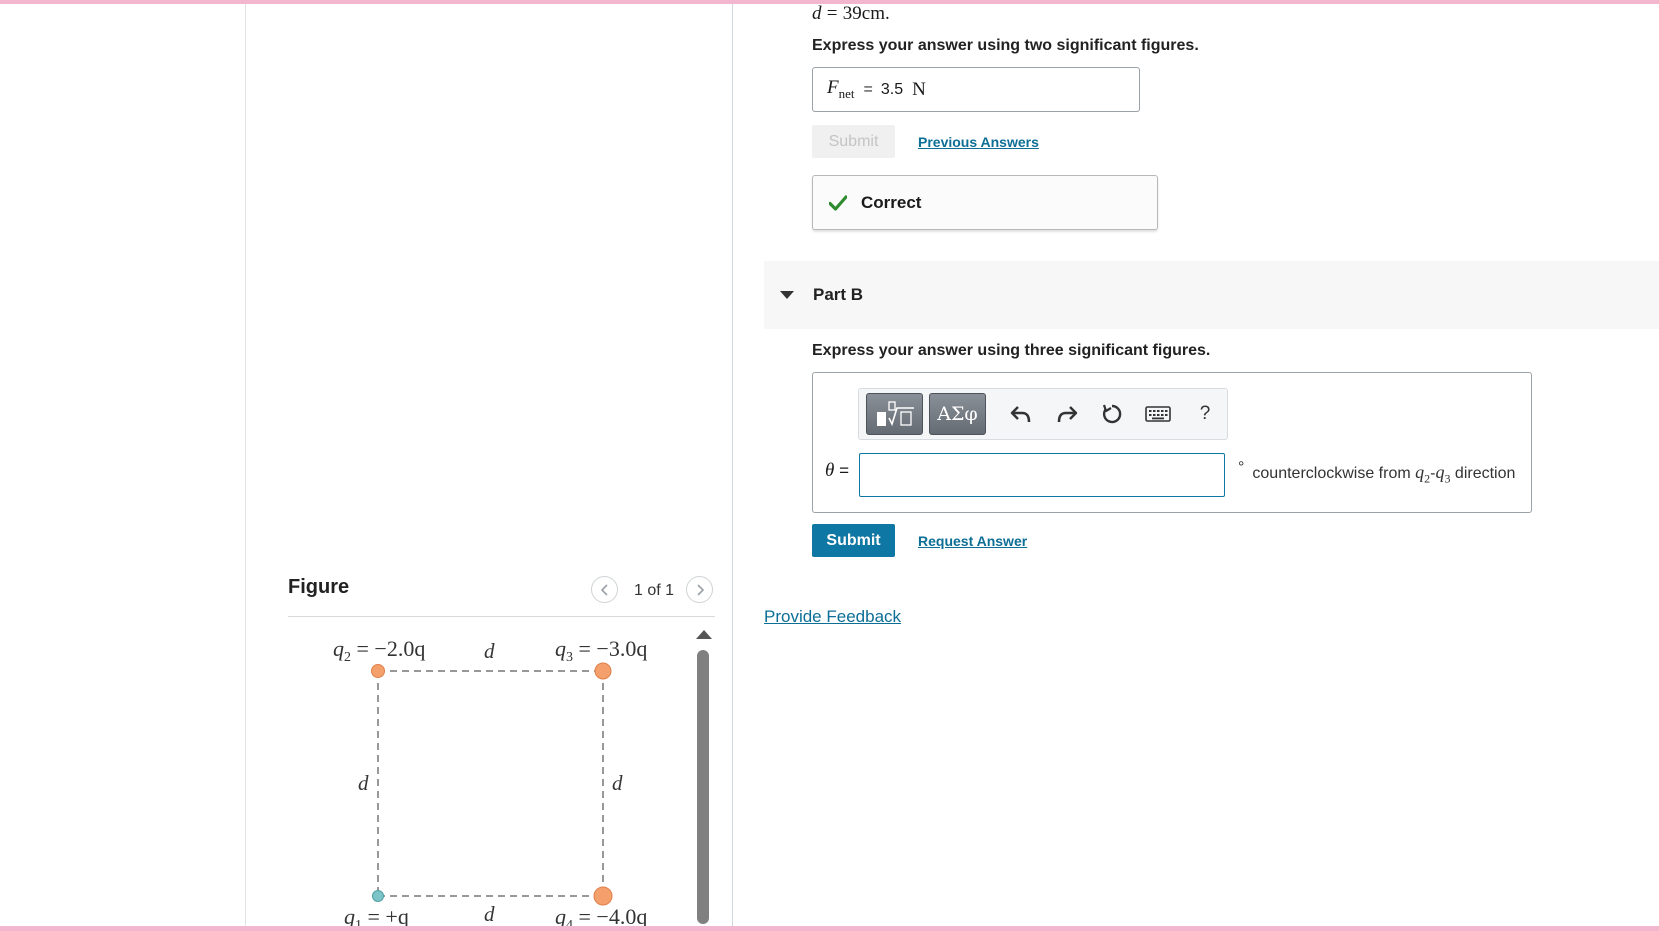  Describe the element at coordinates (841, 89) in the screenshot. I see `answer-variable: Fnet` at that location.